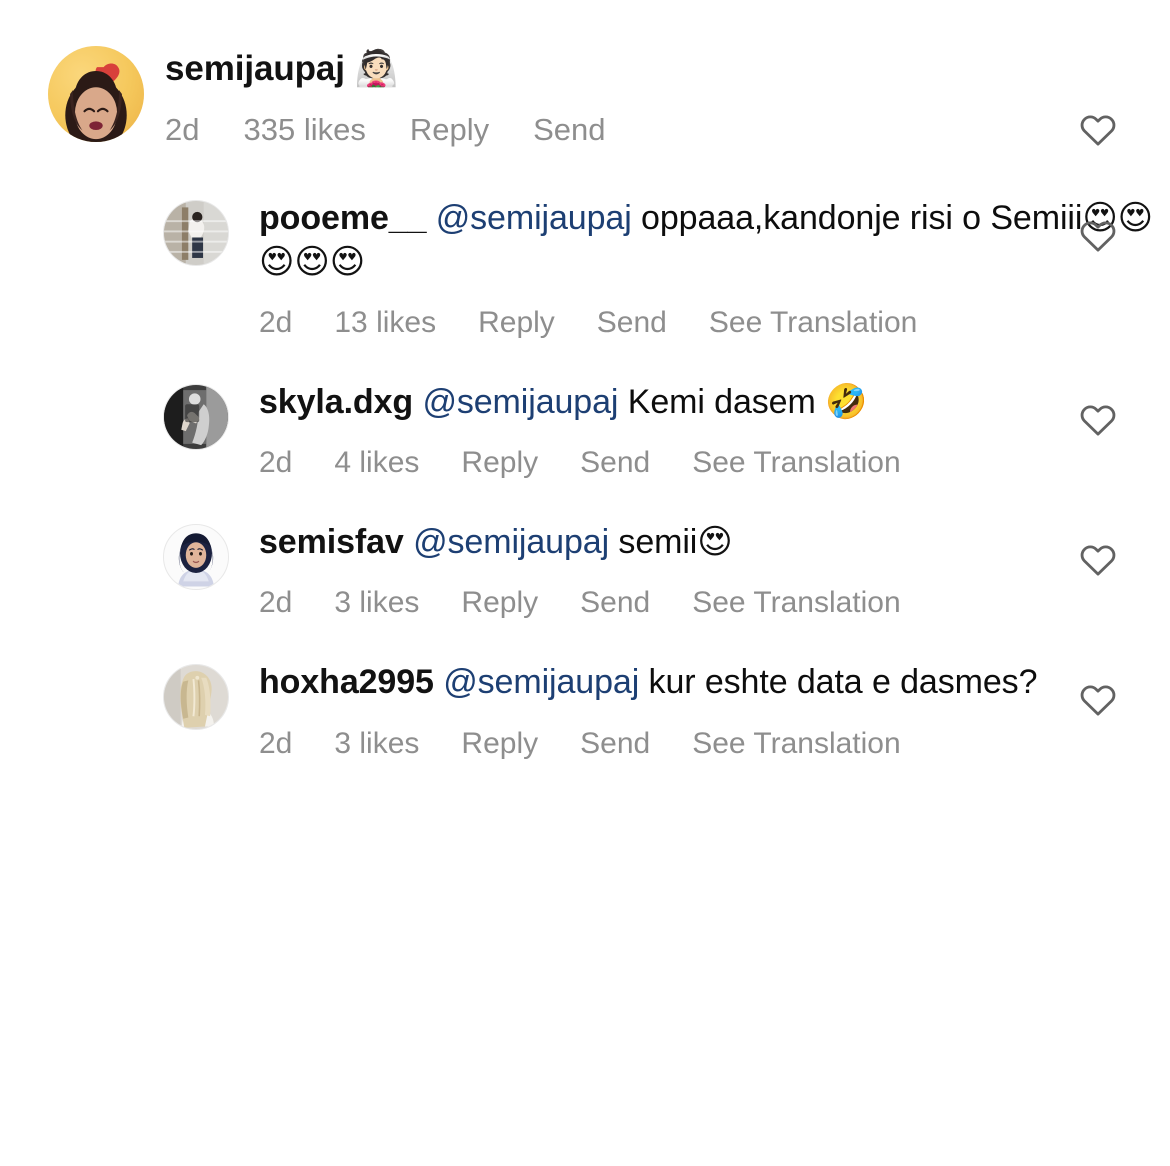 This screenshot has width=1170, height=1166. What do you see at coordinates (304, 130) in the screenshot?
I see `comment-likes-count: 335 likes` at bounding box center [304, 130].